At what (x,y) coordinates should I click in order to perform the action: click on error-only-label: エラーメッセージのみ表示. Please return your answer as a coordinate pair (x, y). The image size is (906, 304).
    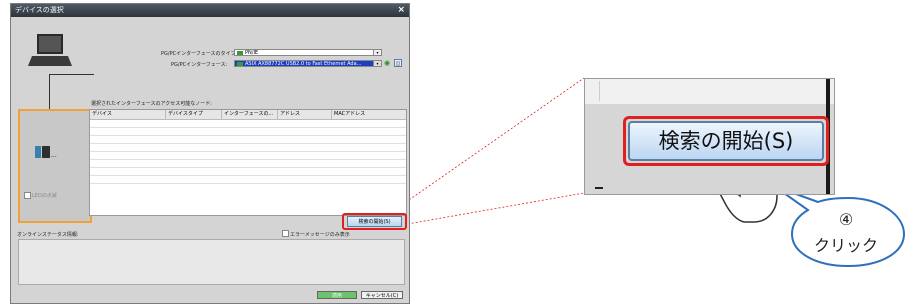
    Looking at the image, I should click on (320, 235).